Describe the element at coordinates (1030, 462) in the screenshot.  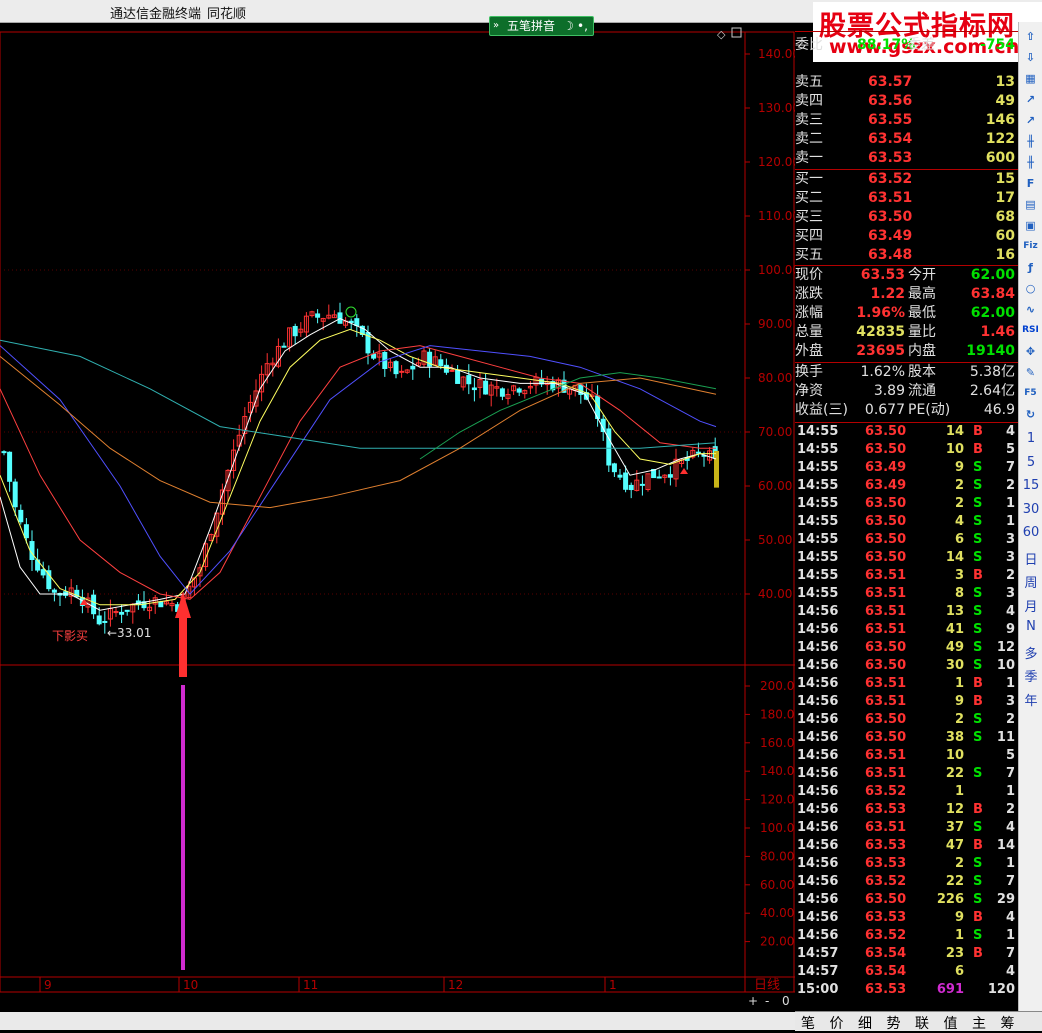
I see `period-5: 5` at that location.